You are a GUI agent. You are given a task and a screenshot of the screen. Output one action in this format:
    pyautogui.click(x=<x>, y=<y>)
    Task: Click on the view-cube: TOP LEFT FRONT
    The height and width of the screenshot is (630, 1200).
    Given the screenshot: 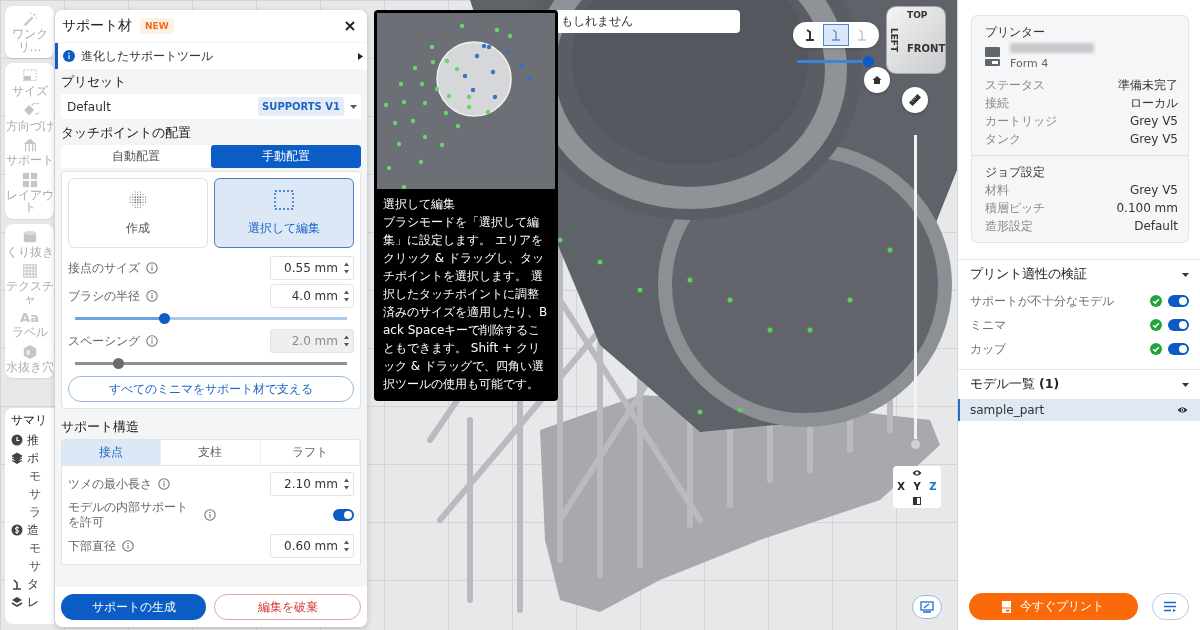 What is the action you would take?
    pyautogui.click(x=916, y=40)
    